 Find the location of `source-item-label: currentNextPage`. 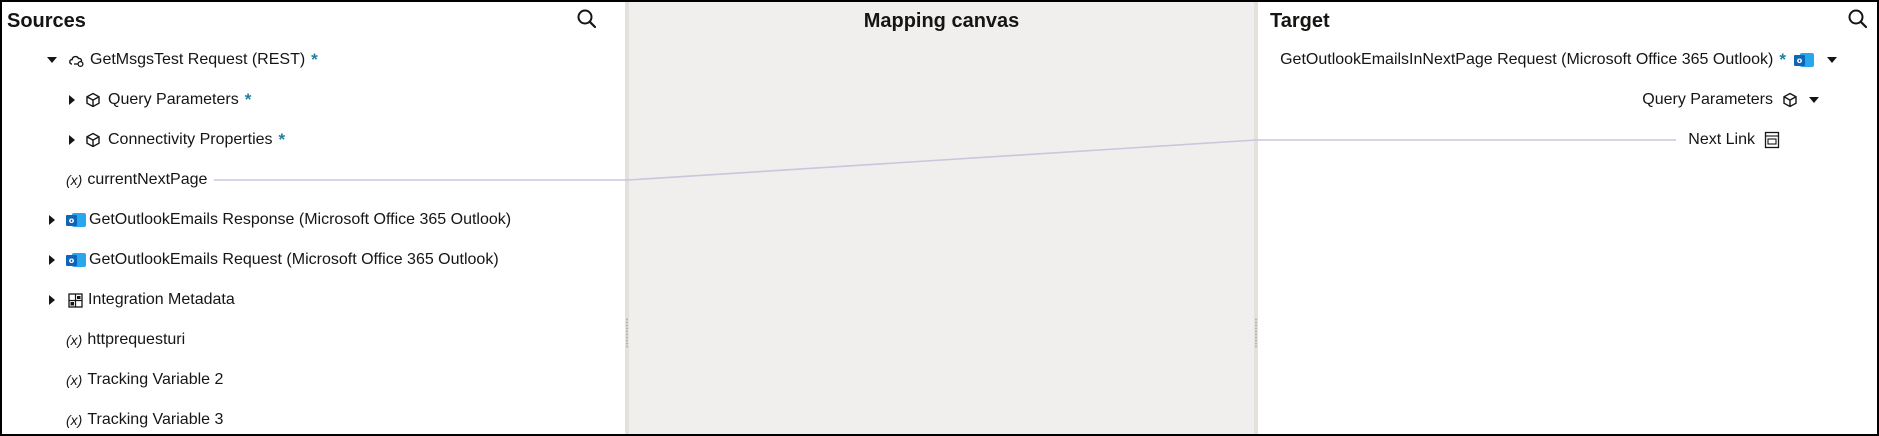

source-item-label: currentNextPage is located at coordinates (147, 179).